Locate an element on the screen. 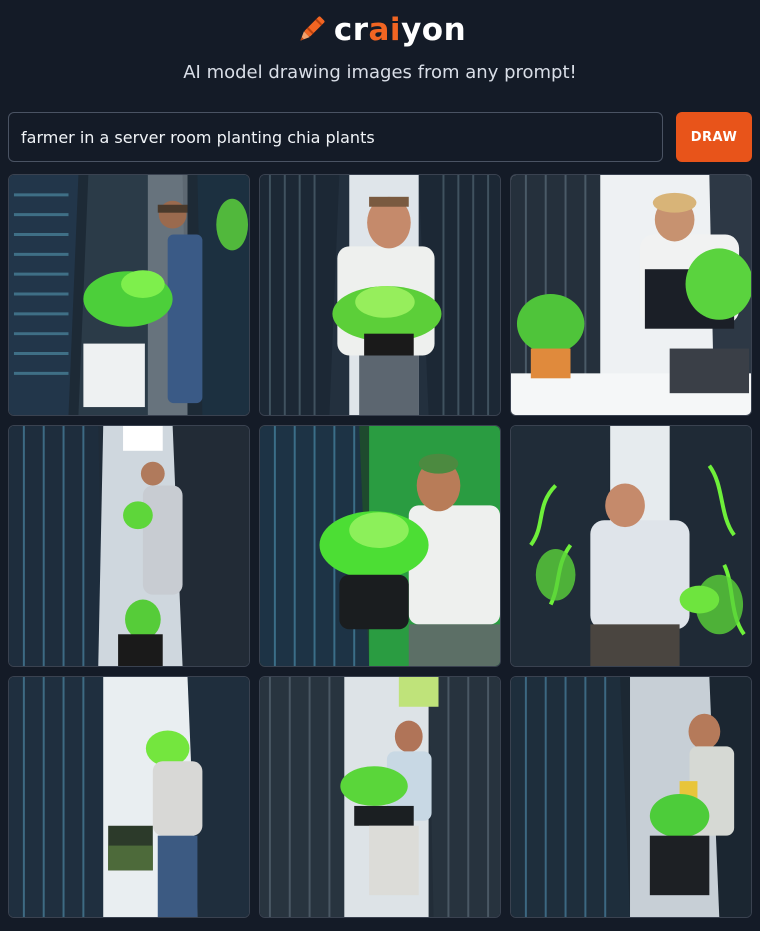 The width and height of the screenshot is (760, 931). image-5-art is located at coordinates (380, 546).